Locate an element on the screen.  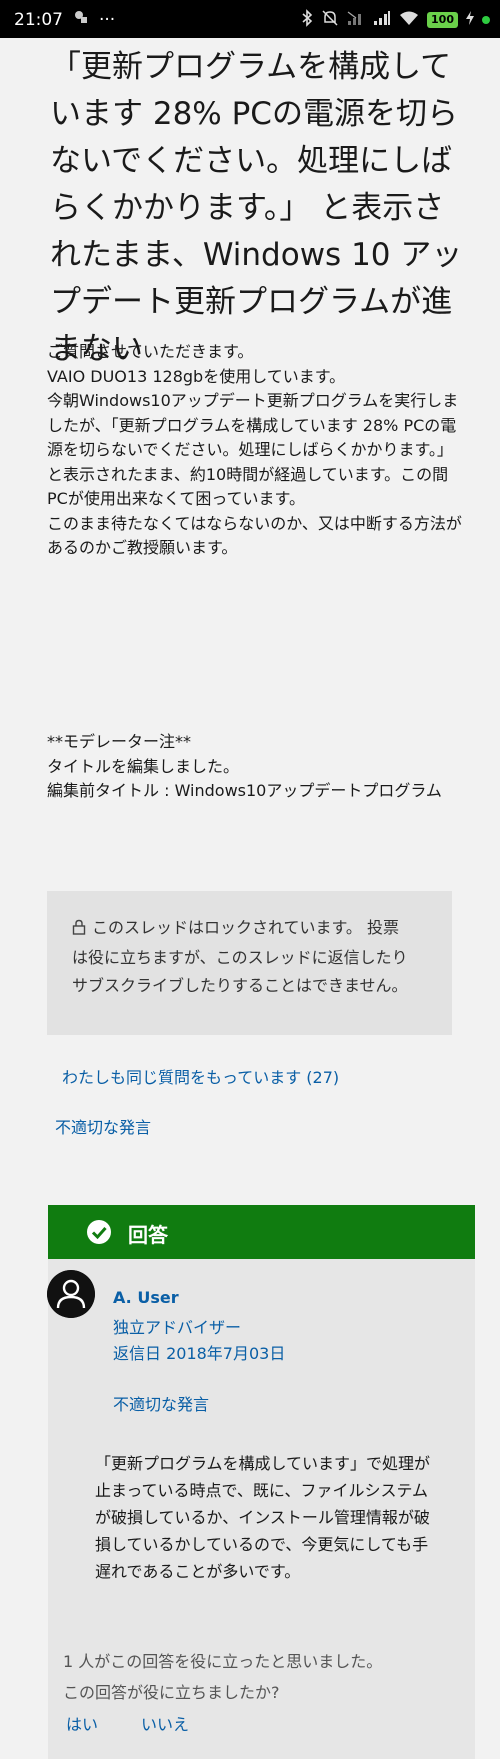
lock-icon is located at coordinates (79, 930).